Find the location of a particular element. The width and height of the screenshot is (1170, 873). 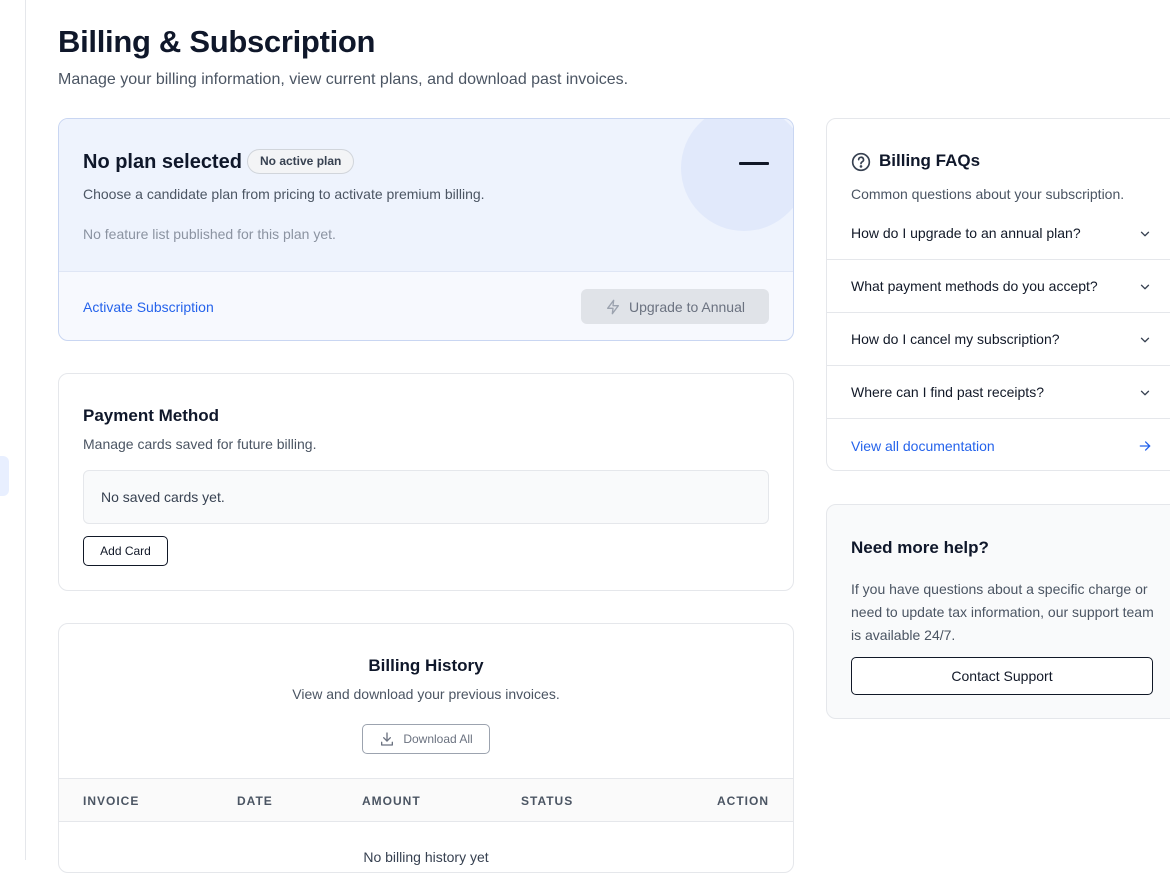

plan-status-badge: No active plan is located at coordinates (301, 161).